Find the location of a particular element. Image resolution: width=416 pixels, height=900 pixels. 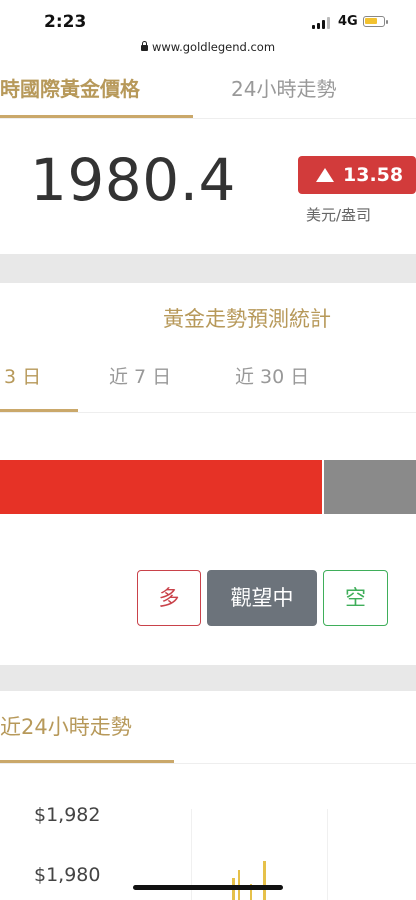

url-container: www.goldlegend.com is located at coordinates (208, 47).